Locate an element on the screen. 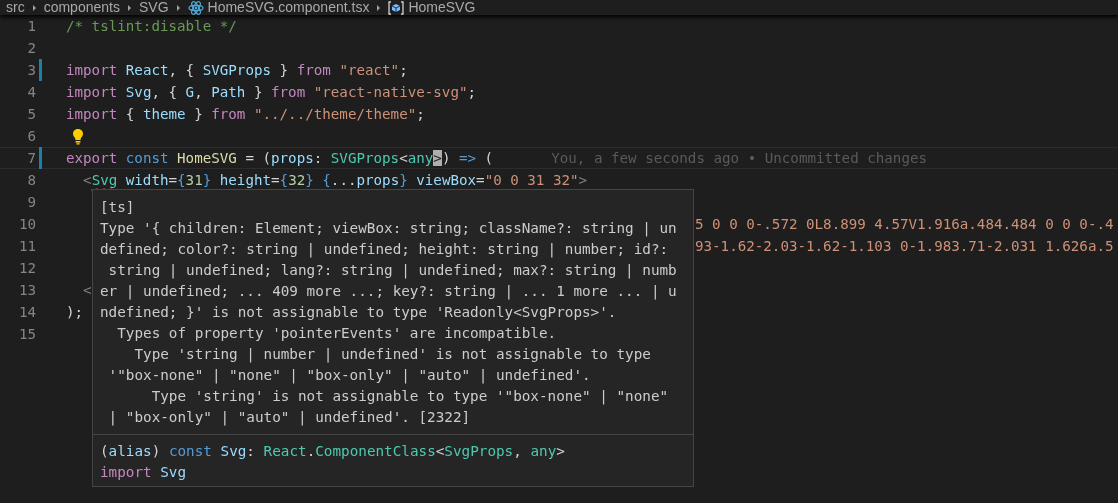 The width and height of the screenshot is (1118, 503). line-number: 5 is located at coordinates (31, 114).